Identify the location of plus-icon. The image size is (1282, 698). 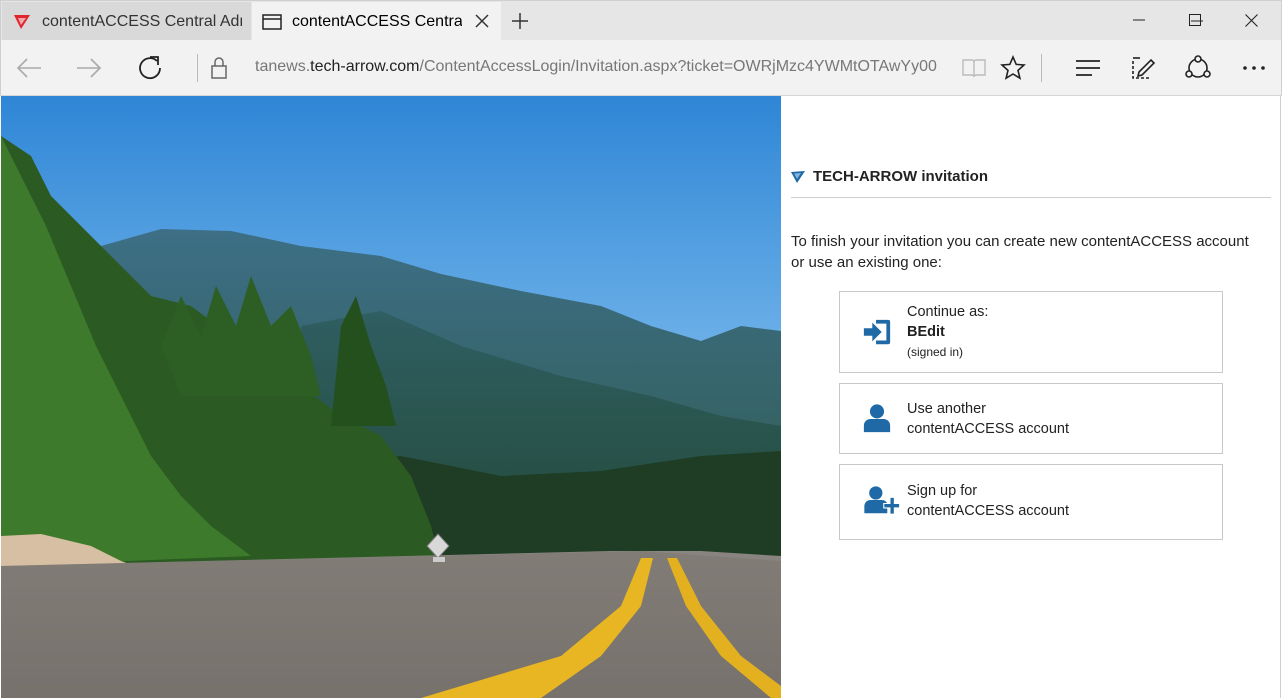
(520, 21).